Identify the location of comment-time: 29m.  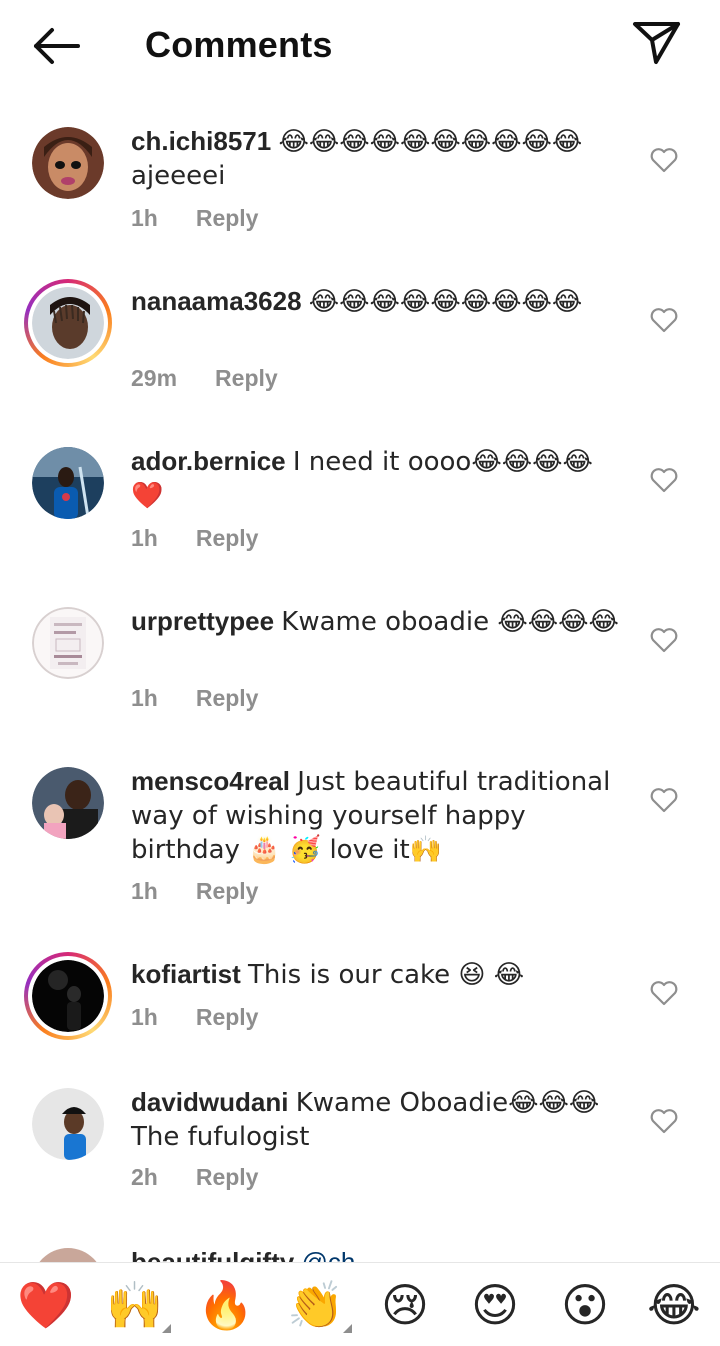
(154, 378).